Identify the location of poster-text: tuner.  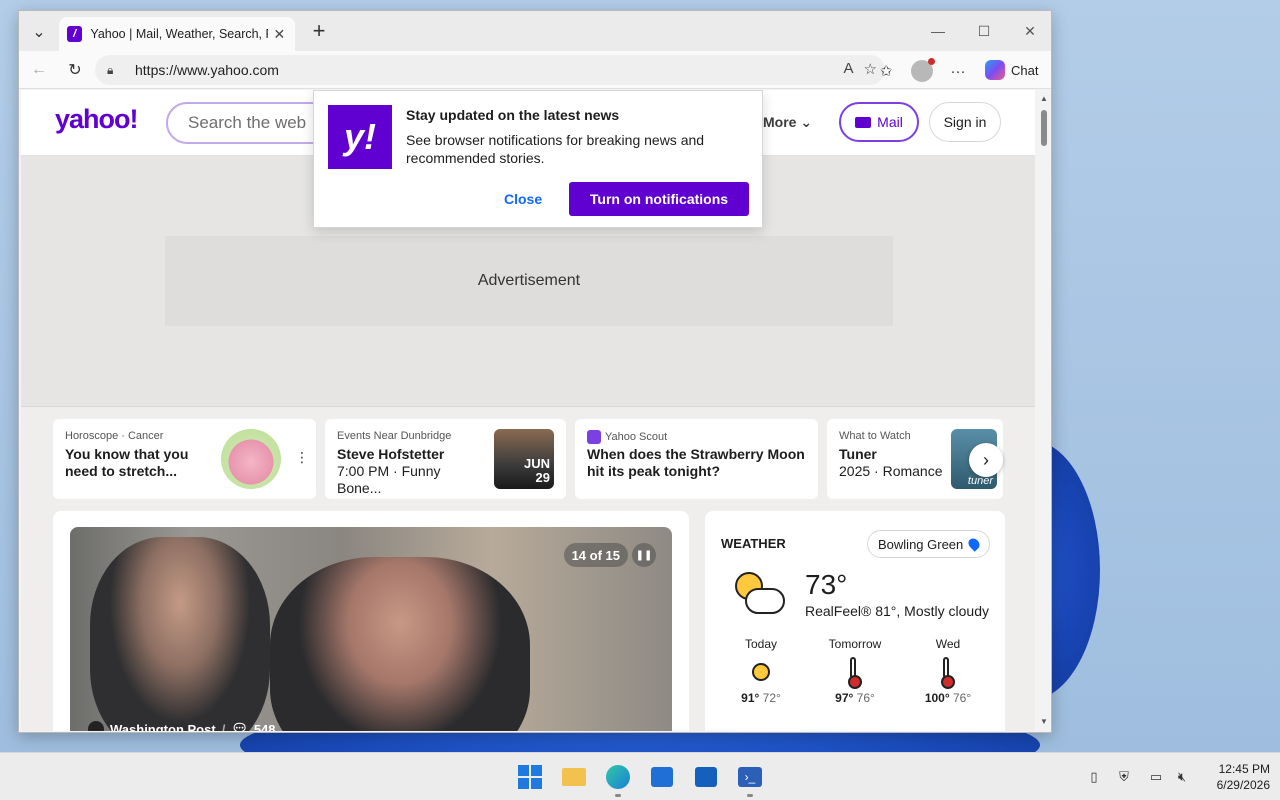
(980, 481).